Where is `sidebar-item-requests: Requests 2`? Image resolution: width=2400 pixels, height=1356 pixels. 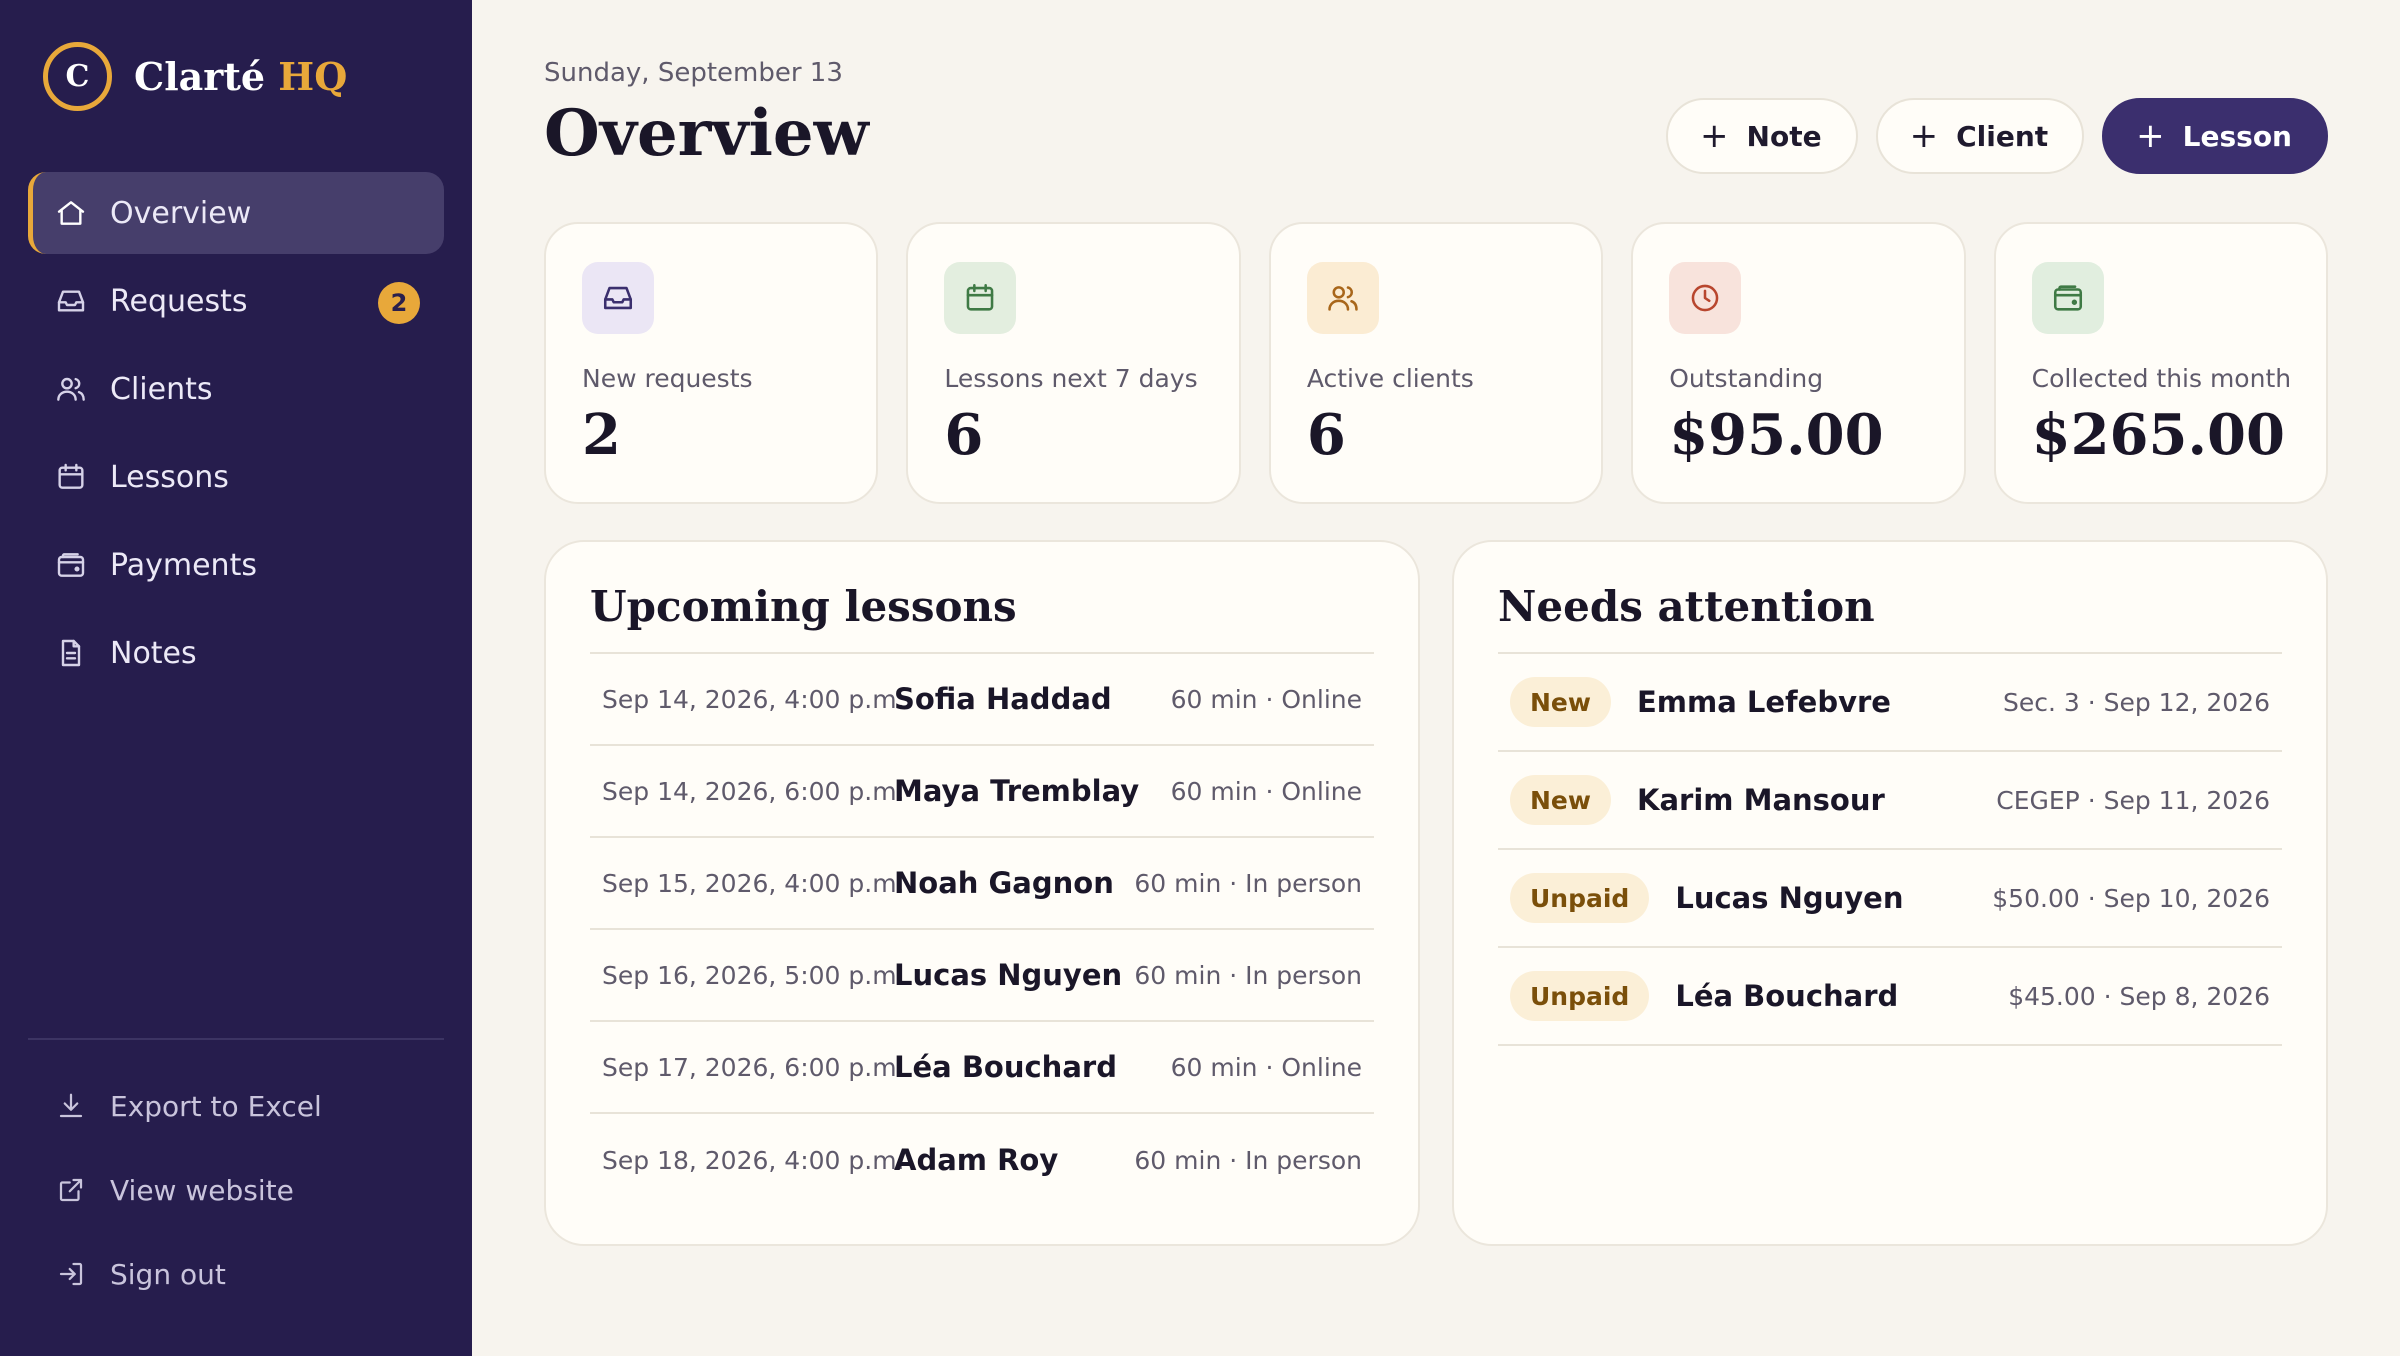
sidebar-item-requests: Requests 2 is located at coordinates (236, 301).